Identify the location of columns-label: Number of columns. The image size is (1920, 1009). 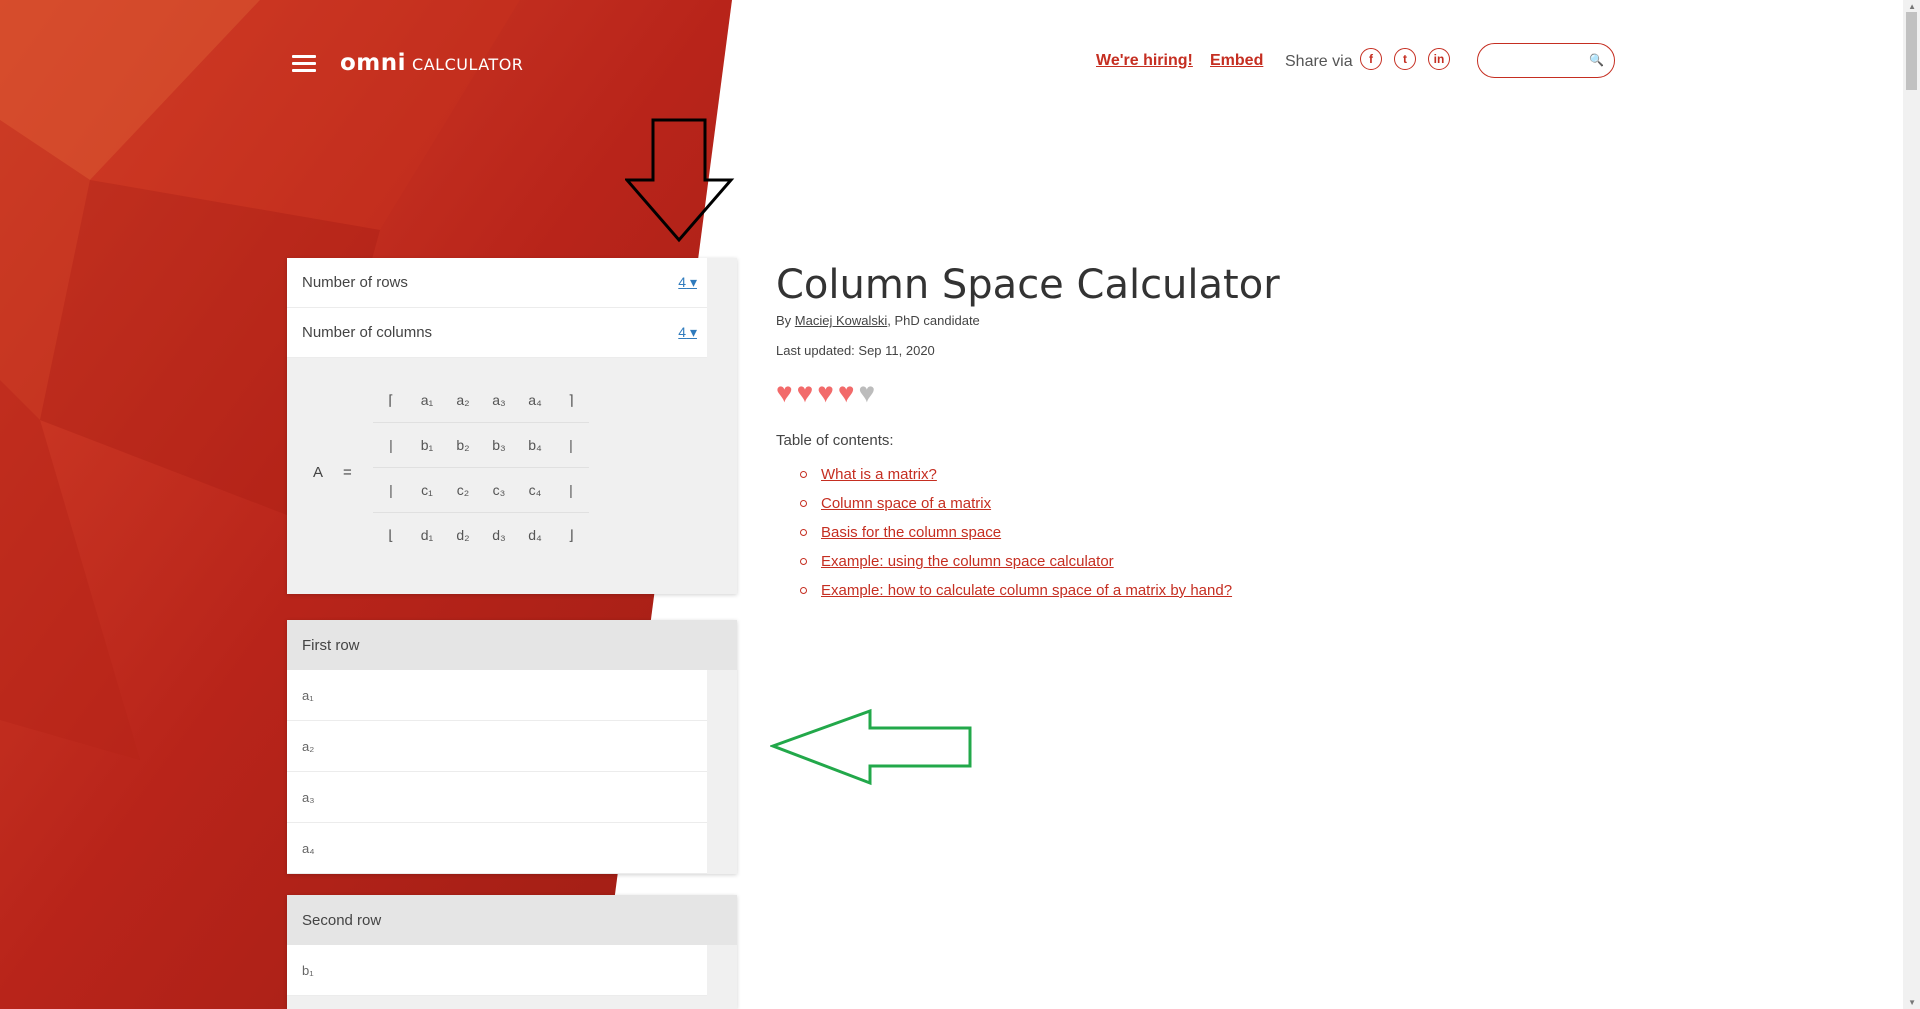
(367, 332).